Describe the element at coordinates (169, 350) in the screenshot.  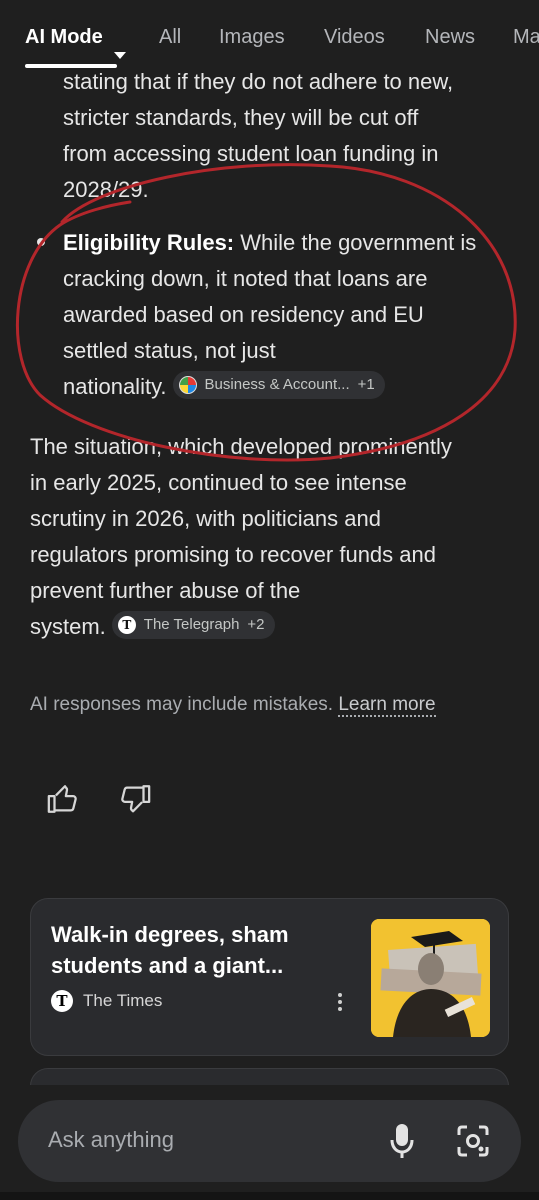
I see `text-line: settled status, not just` at that location.